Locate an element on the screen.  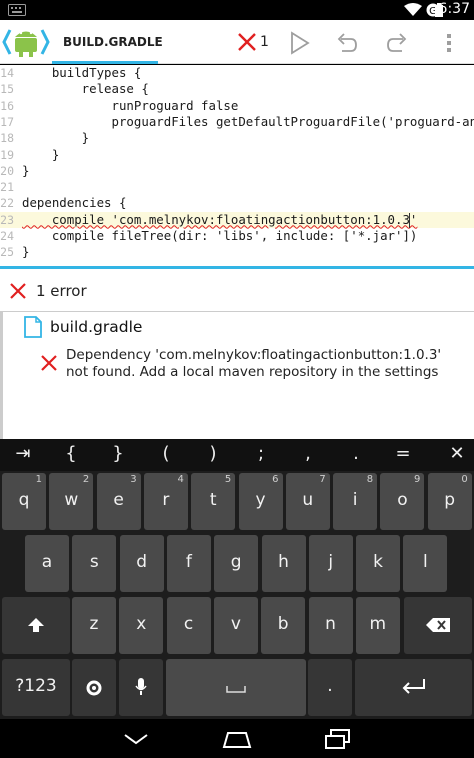
key-y: y6 is located at coordinates (260, 501).